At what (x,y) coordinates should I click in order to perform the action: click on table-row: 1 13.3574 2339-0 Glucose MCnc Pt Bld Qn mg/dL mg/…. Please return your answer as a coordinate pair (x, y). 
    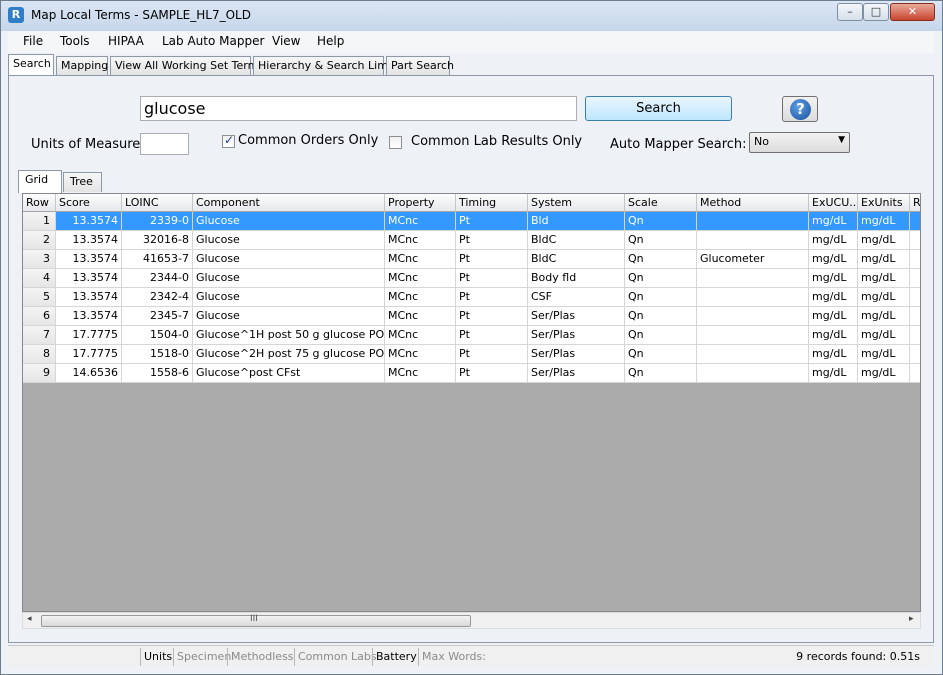
    Looking at the image, I should click on (471, 221).